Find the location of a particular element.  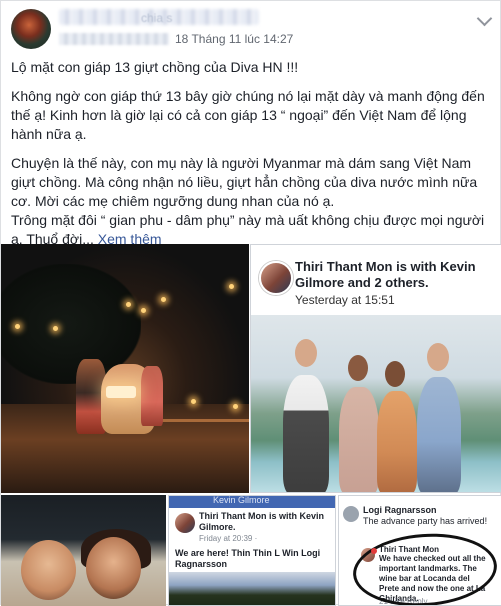

photo-couple-selfie is located at coordinates (83, 550).